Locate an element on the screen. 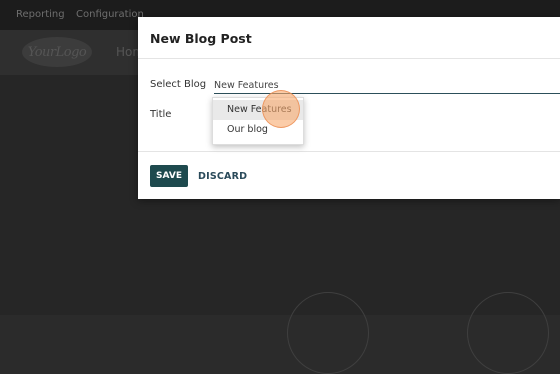  select-blog-input: New Features is located at coordinates (387, 86).